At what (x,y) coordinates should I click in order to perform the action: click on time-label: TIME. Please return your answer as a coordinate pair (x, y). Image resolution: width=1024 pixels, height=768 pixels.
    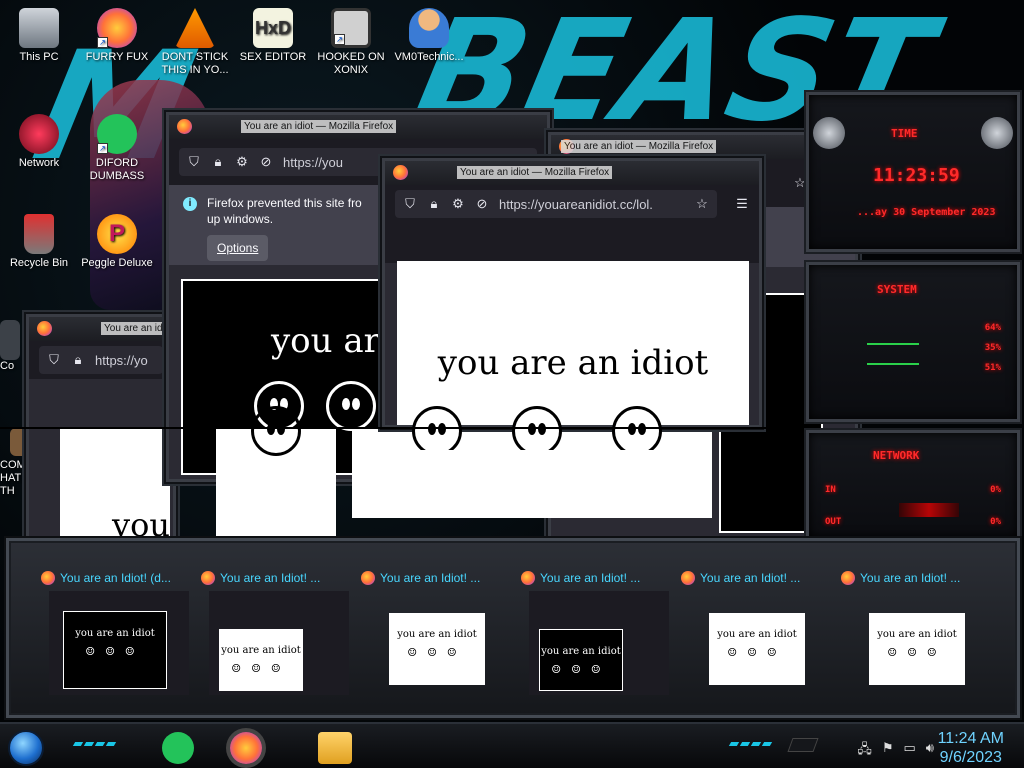
    Looking at the image, I should click on (904, 133).